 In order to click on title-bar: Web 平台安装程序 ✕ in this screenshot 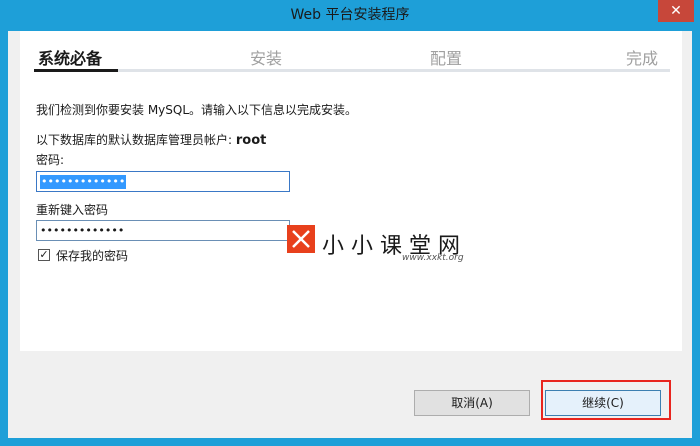, I will do `click(350, 15)`.